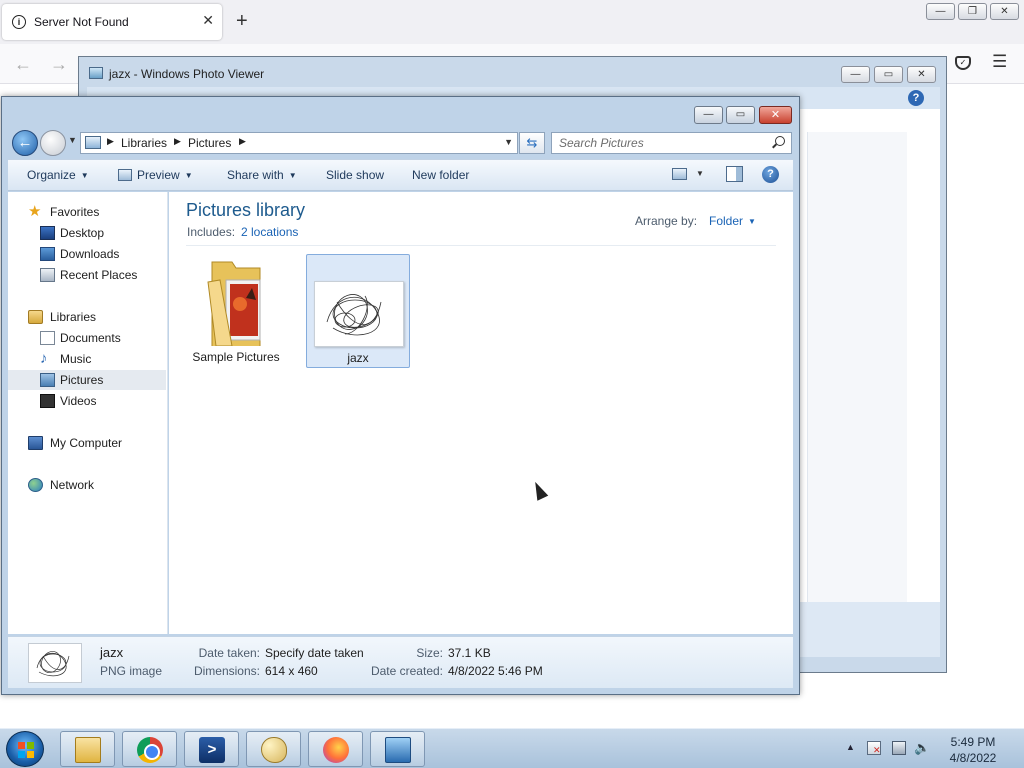 Image resolution: width=1024 pixels, height=768 pixels. What do you see at coordinates (229, 653) in the screenshot?
I see `details-date-taken-label: Date taken:` at bounding box center [229, 653].